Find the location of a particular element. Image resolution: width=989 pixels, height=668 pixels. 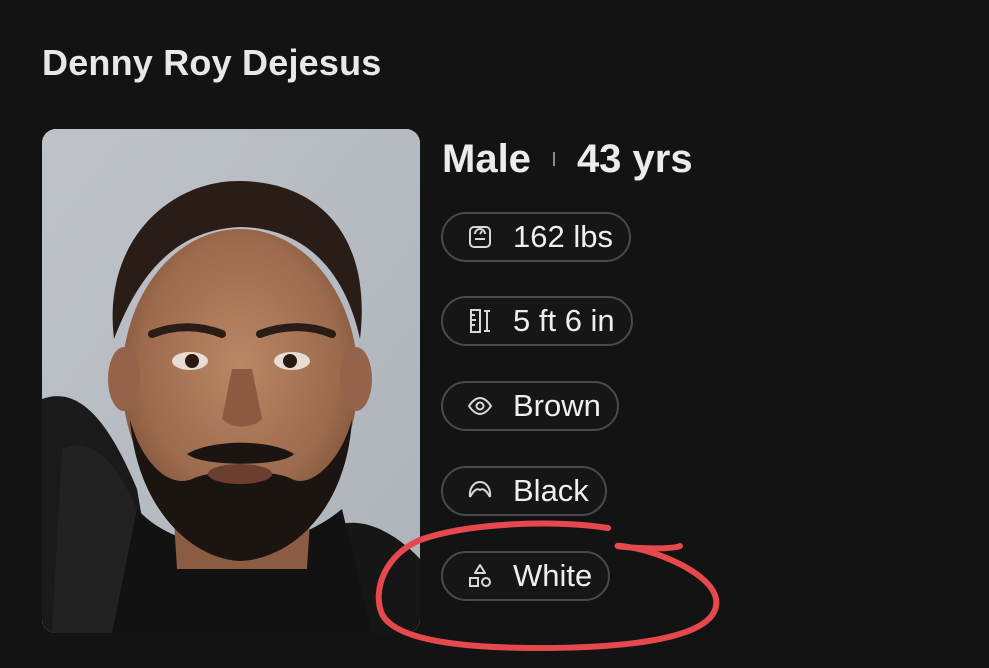

eye-color-value: Brown is located at coordinates (557, 405).